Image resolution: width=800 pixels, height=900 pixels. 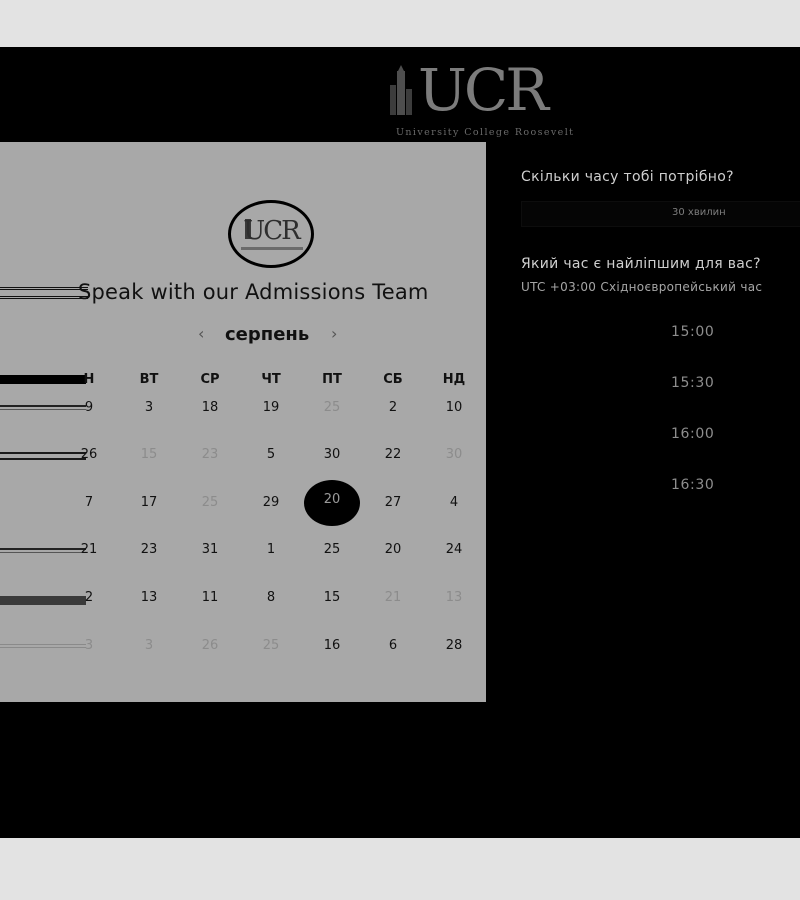 What do you see at coordinates (271, 598) in the screenshot?
I see `day-cell: 8` at bounding box center [271, 598].